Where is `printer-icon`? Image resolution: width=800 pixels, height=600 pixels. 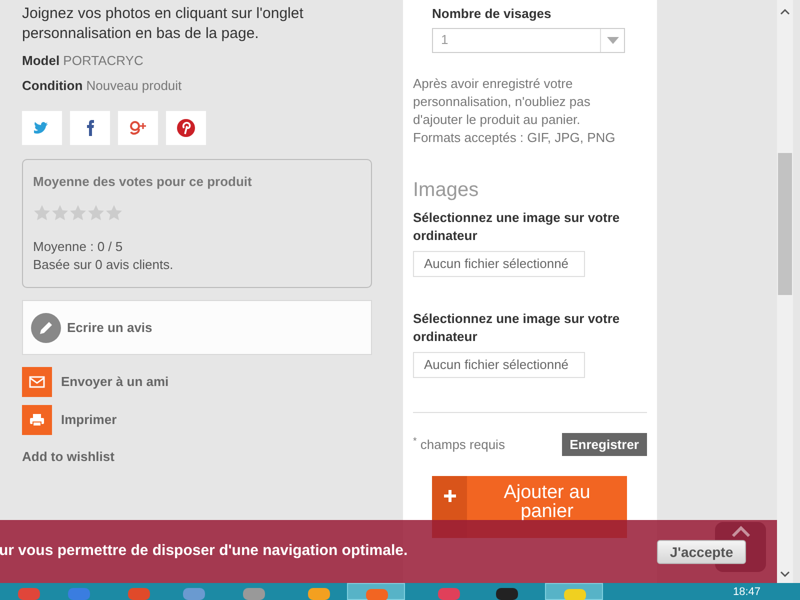
printer-icon is located at coordinates (37, 420).